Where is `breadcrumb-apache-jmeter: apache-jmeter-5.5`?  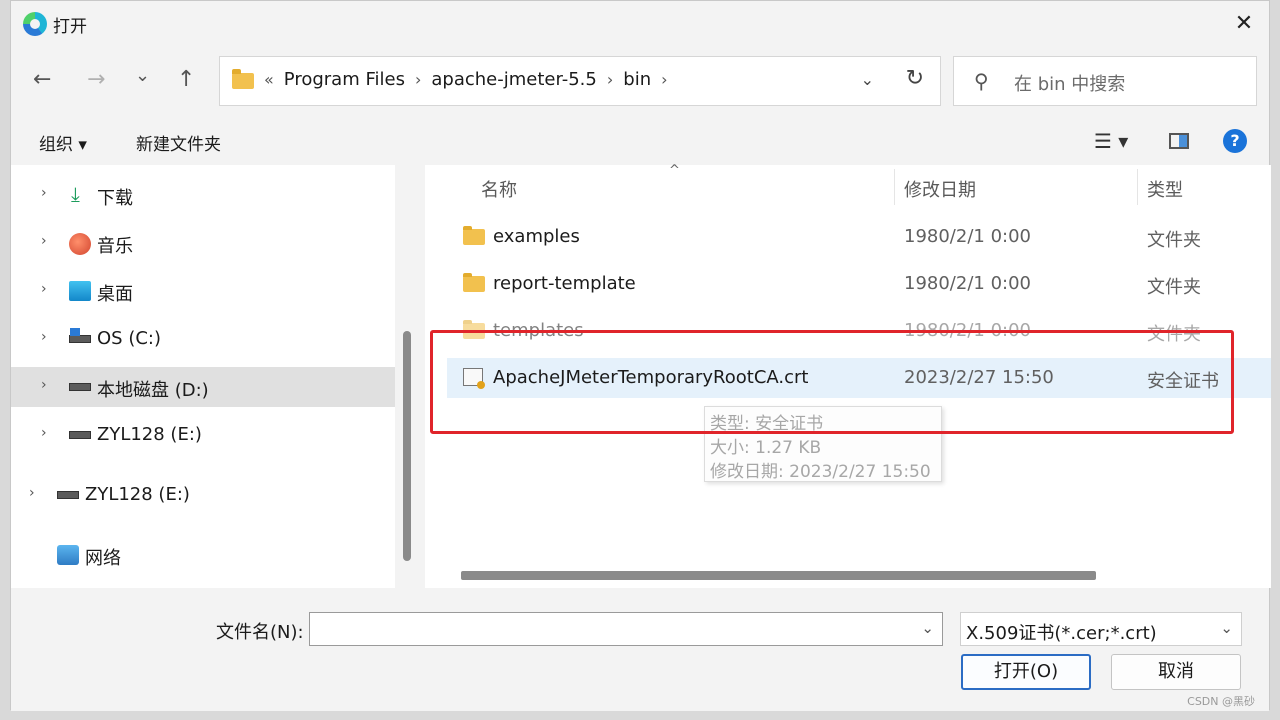
breadcrumb-apache-jmeter: apache-jmeter-5.5 is located at coordinates (513, 79).